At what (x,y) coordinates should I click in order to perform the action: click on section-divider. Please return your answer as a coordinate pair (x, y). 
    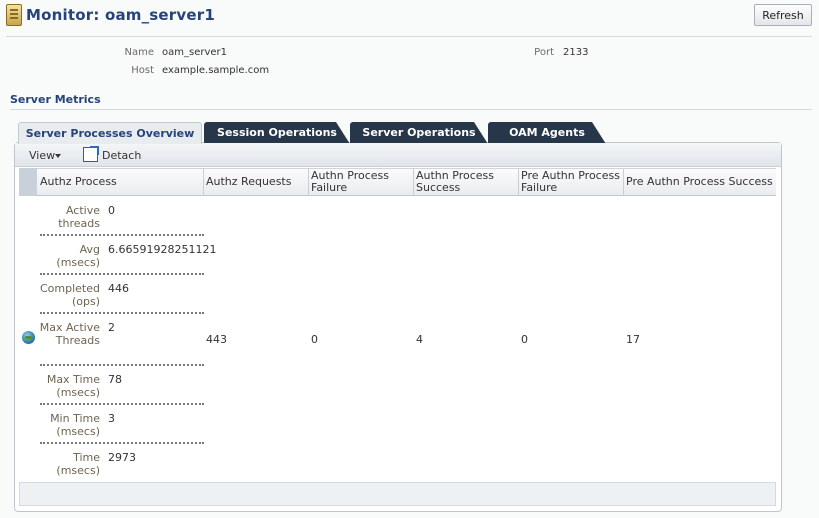
    Looking at the image, I should click on (411, 109).